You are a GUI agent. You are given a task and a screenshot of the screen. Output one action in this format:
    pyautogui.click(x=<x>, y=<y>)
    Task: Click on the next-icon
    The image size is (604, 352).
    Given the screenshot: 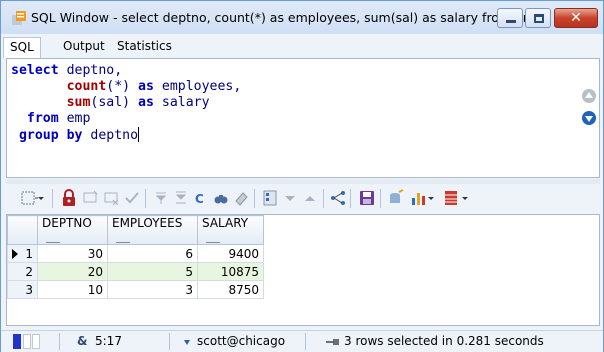 What is the action you would take?
    pyautogui.click(x=290, y=198)
    